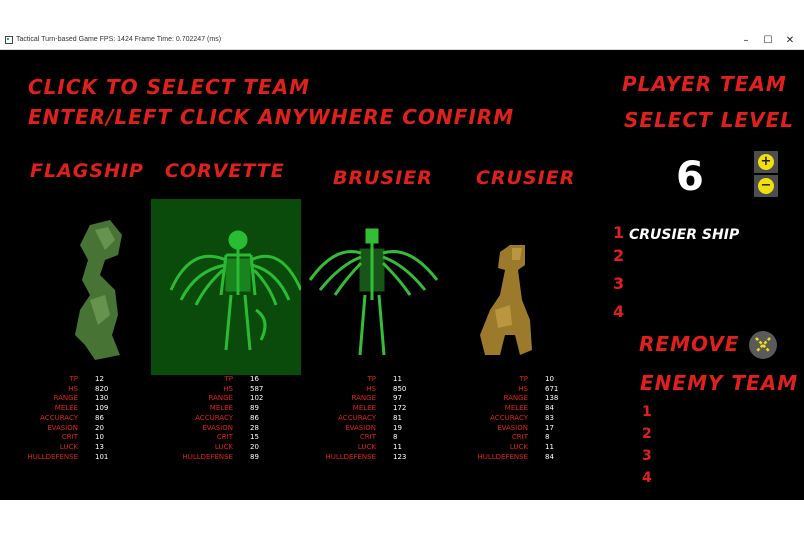 This screenshot has height=534, width=804. Describe the element at coordinates (99, 446) in the screenshot. I see `stat-value: 13` at that location.